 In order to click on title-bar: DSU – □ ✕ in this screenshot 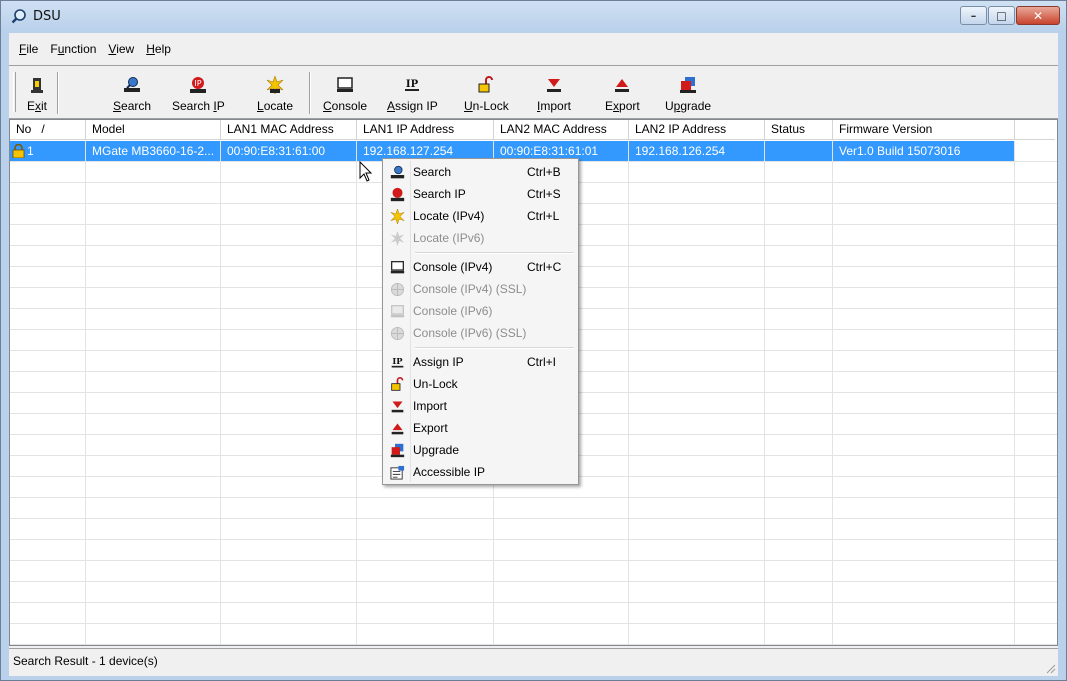, I will do `click(533, 17)`.